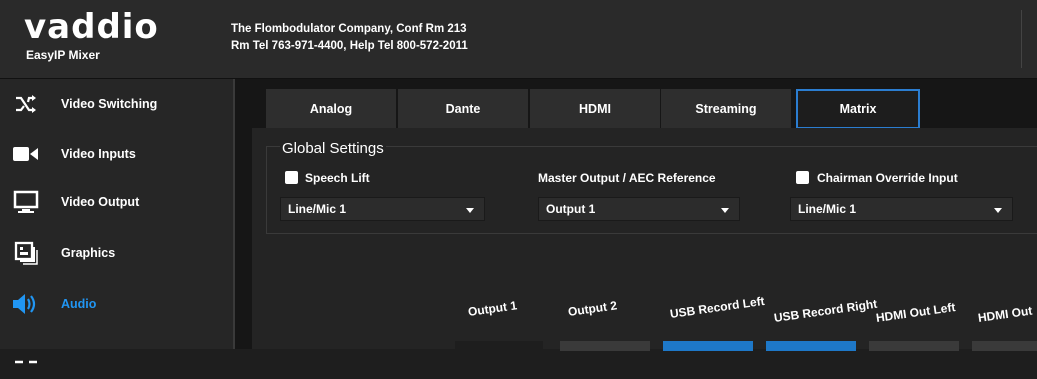 The width and height of the screenshot is (1037, 379). I want to click on graphics-icon, so click(26, 253).